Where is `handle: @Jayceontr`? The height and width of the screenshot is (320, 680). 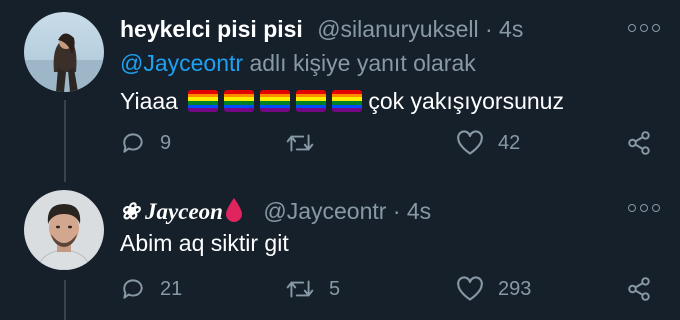
handle: @Jayceontr is located at coordinates (324, 211).